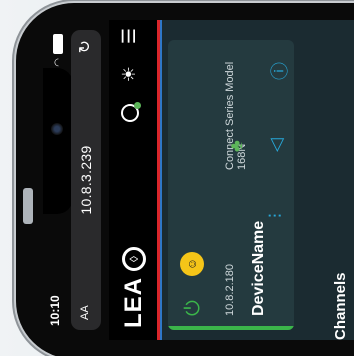 This screenshot has height=356, width=354. I want to click on power-icon: ⏻, so click(193, 308).